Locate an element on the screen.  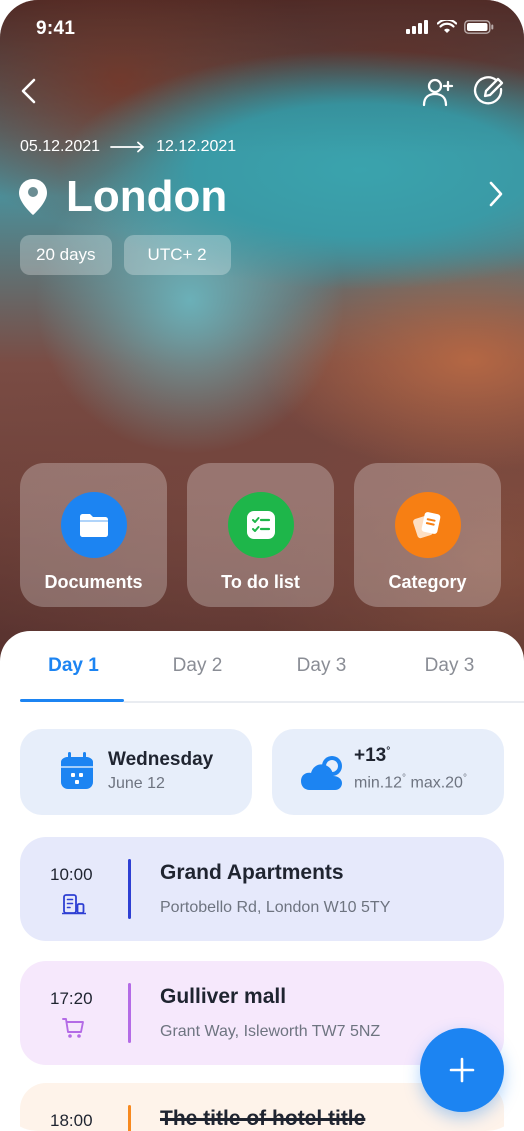
date-text: June 12 is located at coordinates (136, 783).